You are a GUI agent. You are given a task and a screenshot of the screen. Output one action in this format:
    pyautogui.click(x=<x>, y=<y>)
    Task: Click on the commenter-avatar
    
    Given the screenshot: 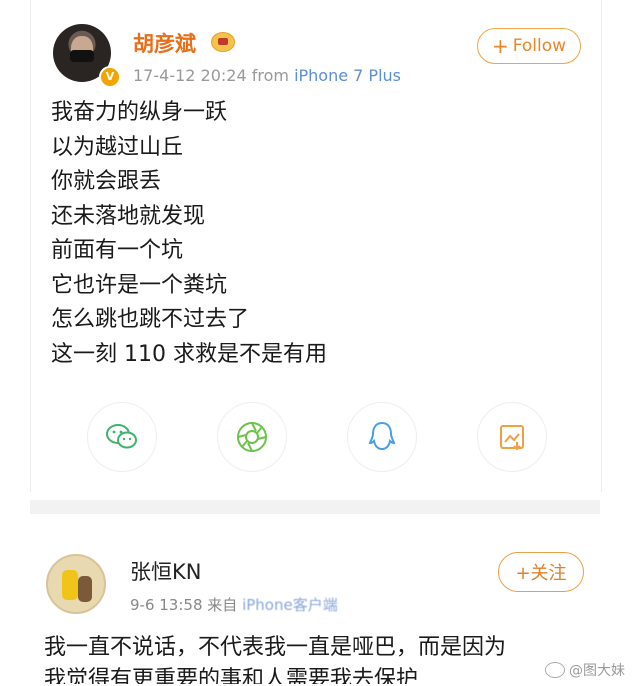 What is the action you would take?
    pyautogui.click(x=76, y=584)
    